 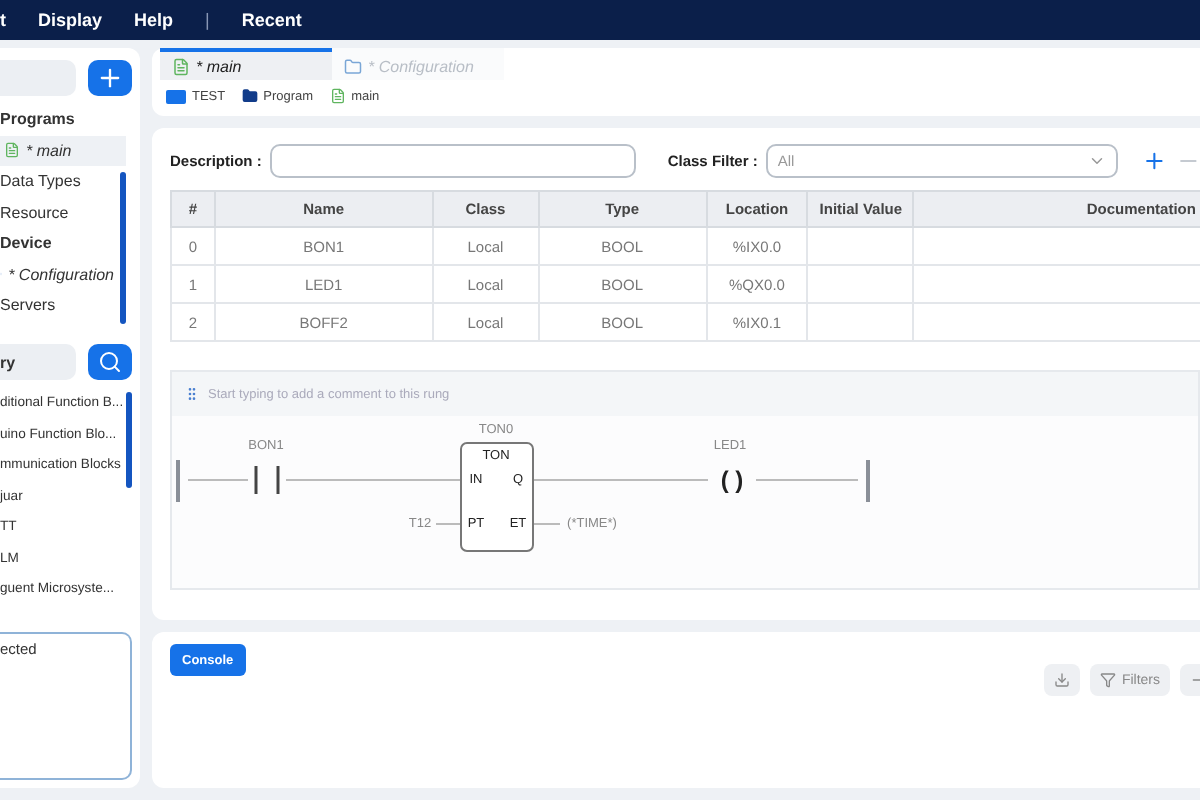 What do you see at coordinates (497, 497) in the screenshot?
I see `function-block` at bounding box center [497, 497].